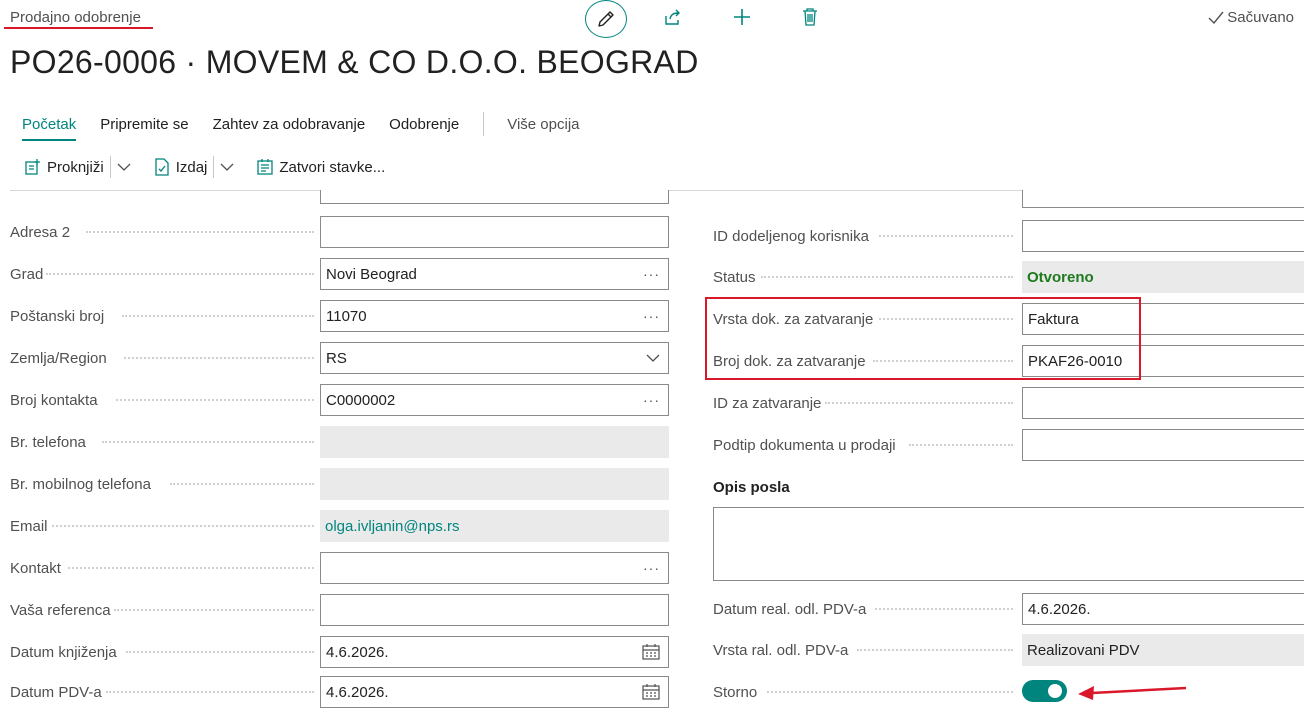  What do you see at coordinates (1163, 445) in the screenshot?
I see `podtip-dokumenta-input` at bounding box center [1163, 445].